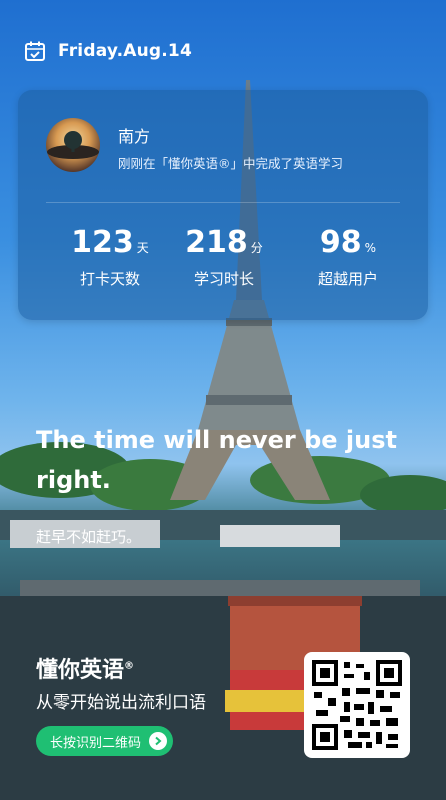  Describe the element at coordinates (109, 279) in the screenshot. I see `stat-label: 打卡天数` at that location.